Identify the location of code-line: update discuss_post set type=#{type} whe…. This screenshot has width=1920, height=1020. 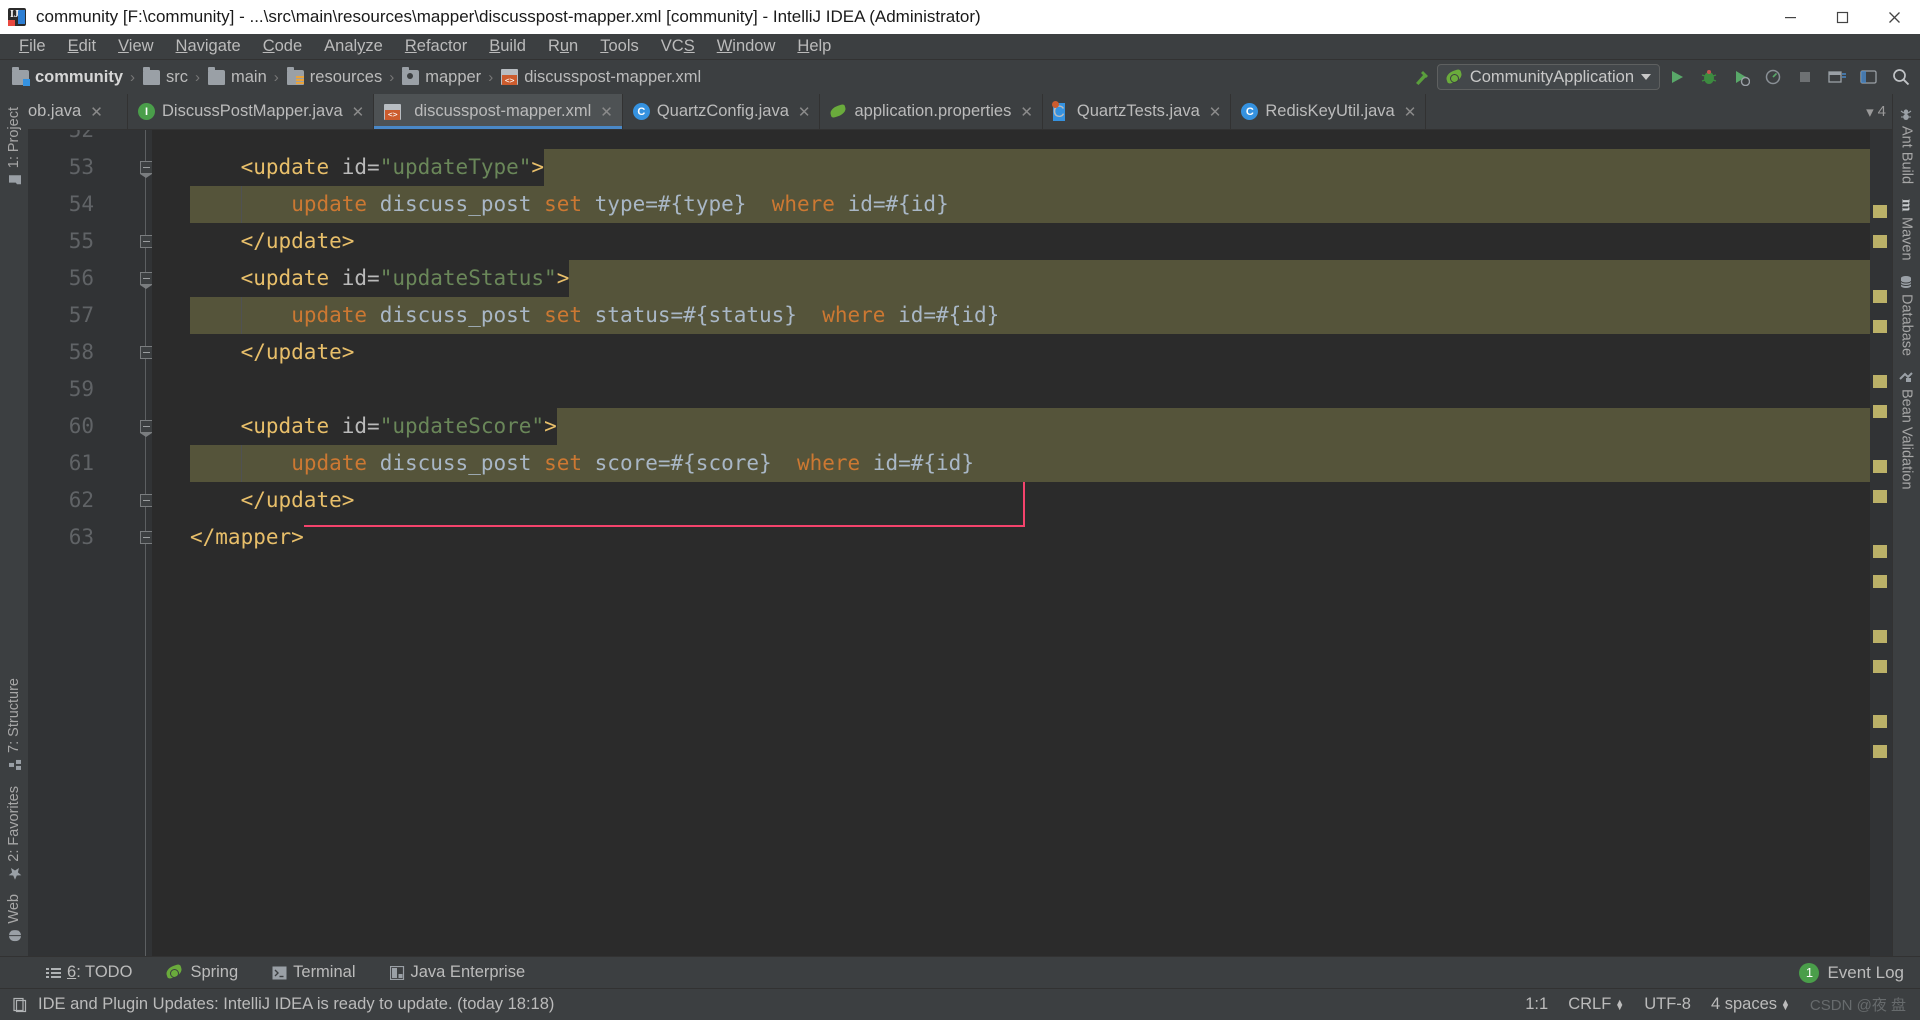
(1011, 204).